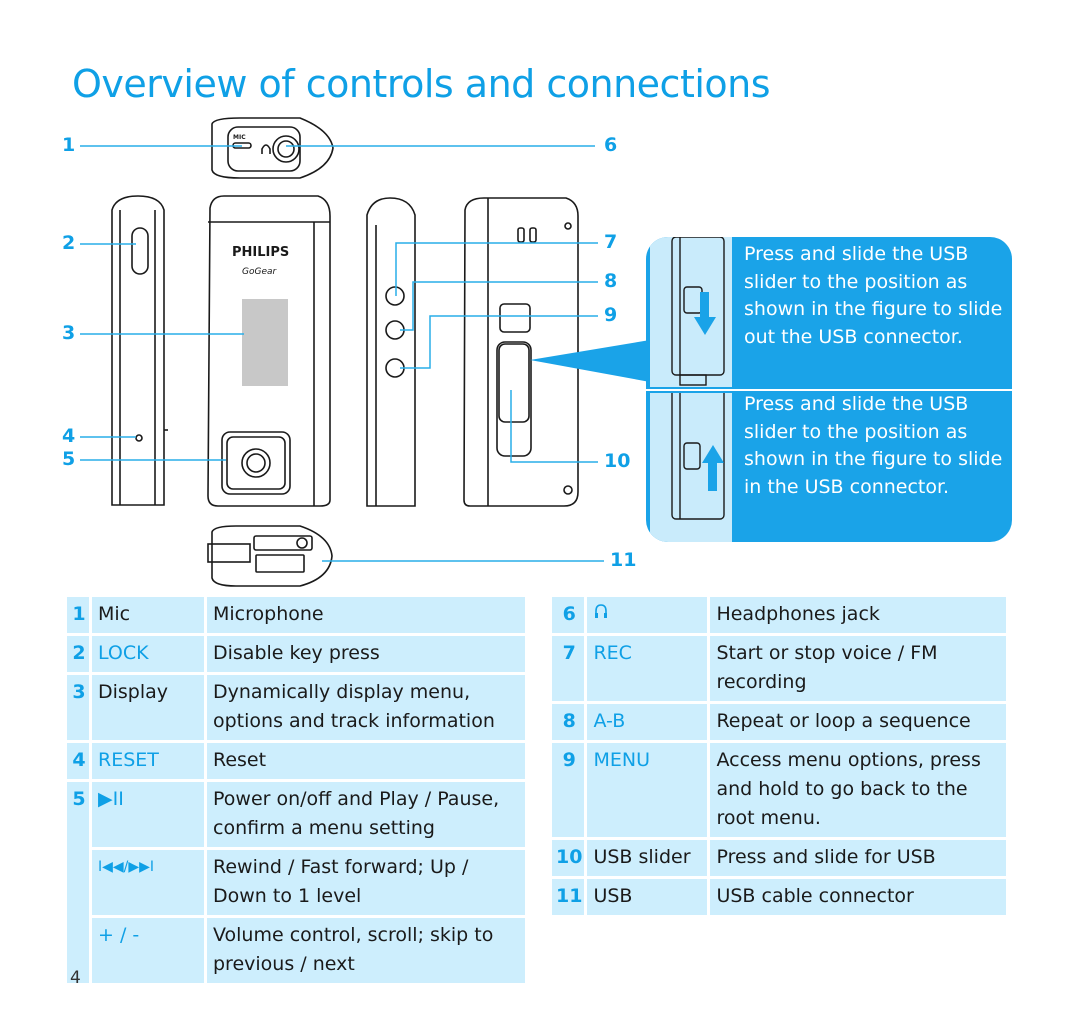  What do you see at coordinates (148, 615) in the screenshot?
I see `control-name: Mic` at bounding box center [148, 615].